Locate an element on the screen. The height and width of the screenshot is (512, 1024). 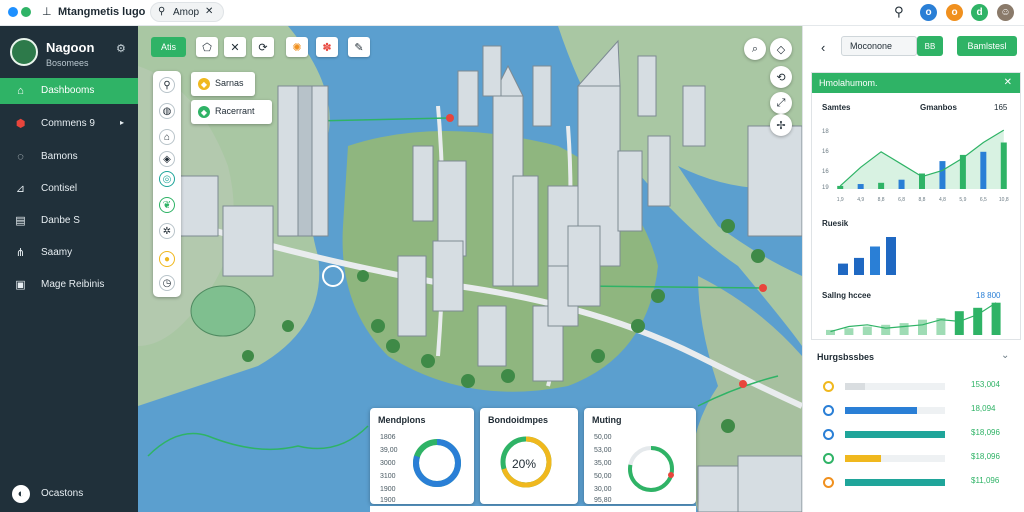
draw-icon: ◇ is located at coordinates (781, 49).